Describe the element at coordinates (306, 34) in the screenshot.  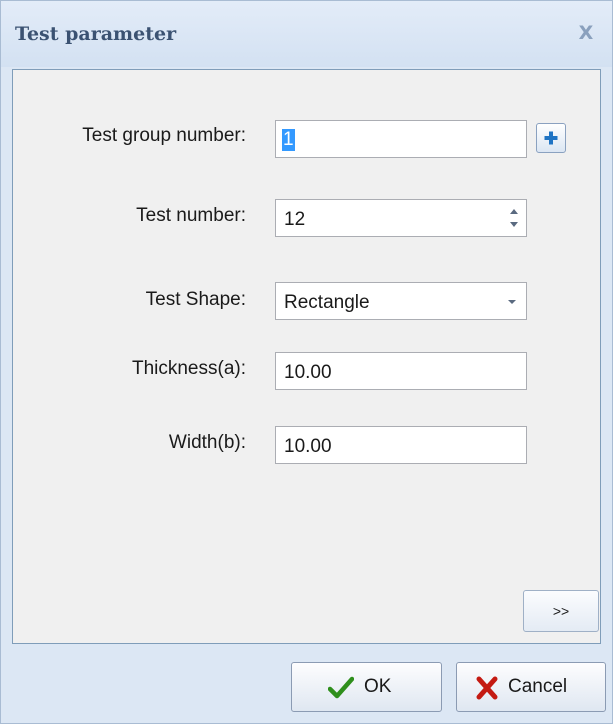
I see `dialog-titlebar: Test parameter X` at that location.